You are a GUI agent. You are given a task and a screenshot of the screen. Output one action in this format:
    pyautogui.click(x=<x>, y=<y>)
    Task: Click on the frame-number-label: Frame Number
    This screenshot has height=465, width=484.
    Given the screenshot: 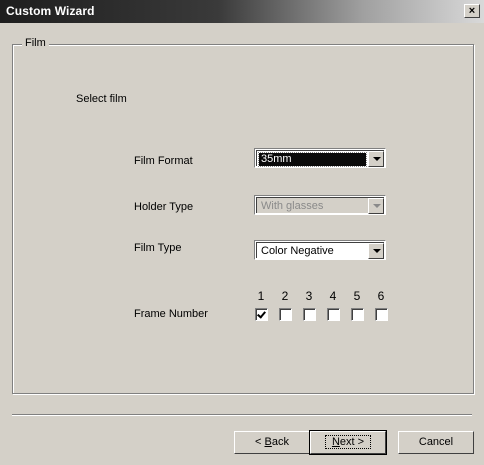 What is the action you would take?
    pyautogui.click(x=171, y=314)
    